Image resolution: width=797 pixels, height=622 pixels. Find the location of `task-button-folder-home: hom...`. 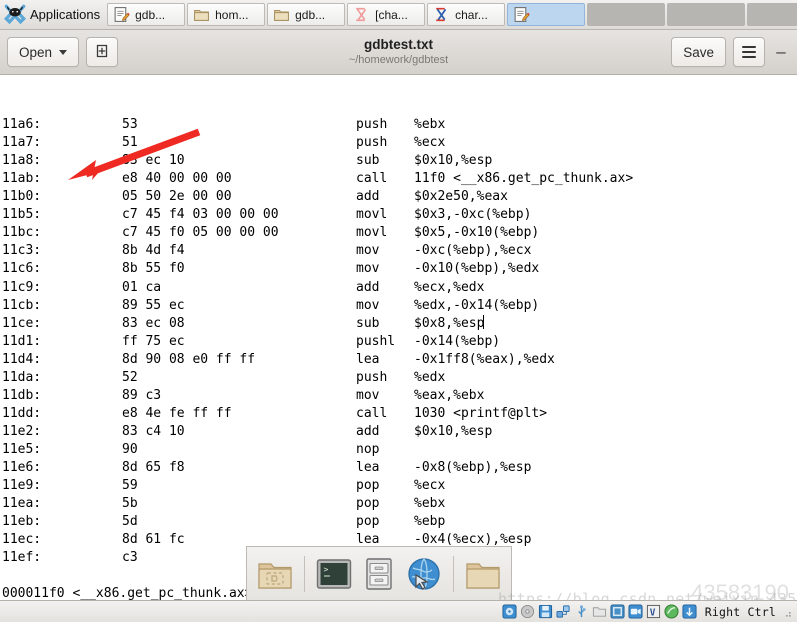

task-button-folder-home: hom... is located at coordinates (226, 14).